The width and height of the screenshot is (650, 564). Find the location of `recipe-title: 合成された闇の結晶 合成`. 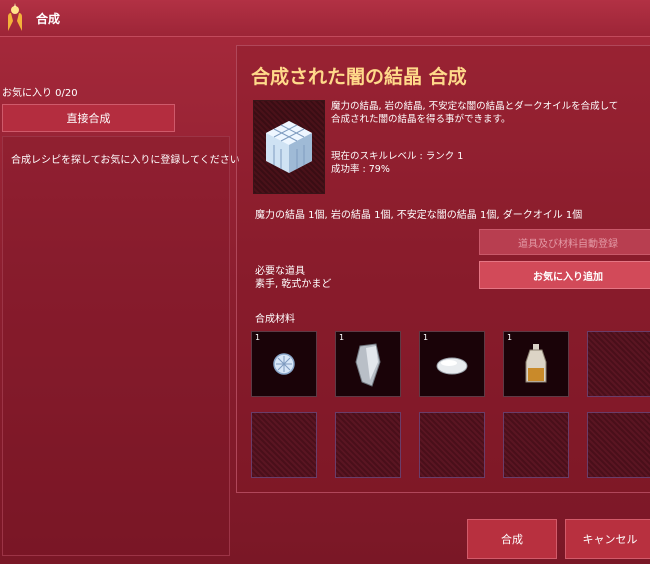

recipe-title: 合成された闇の結晶 合成 is located at coordinates (359, 77).